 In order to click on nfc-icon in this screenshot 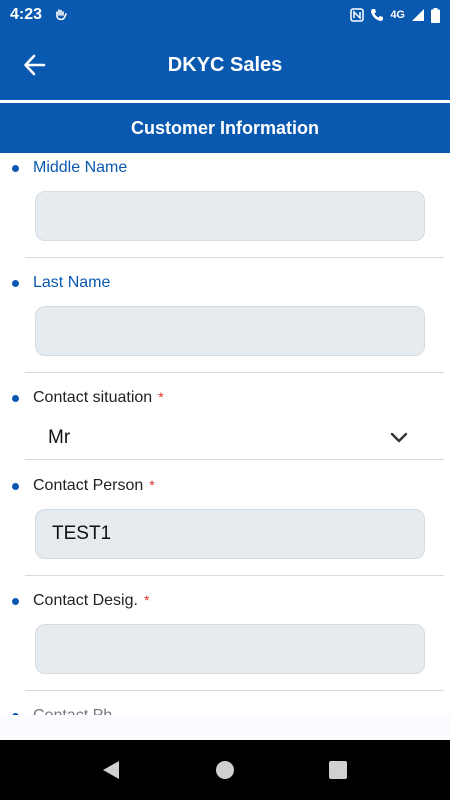, I will do `click(357, 15)`.